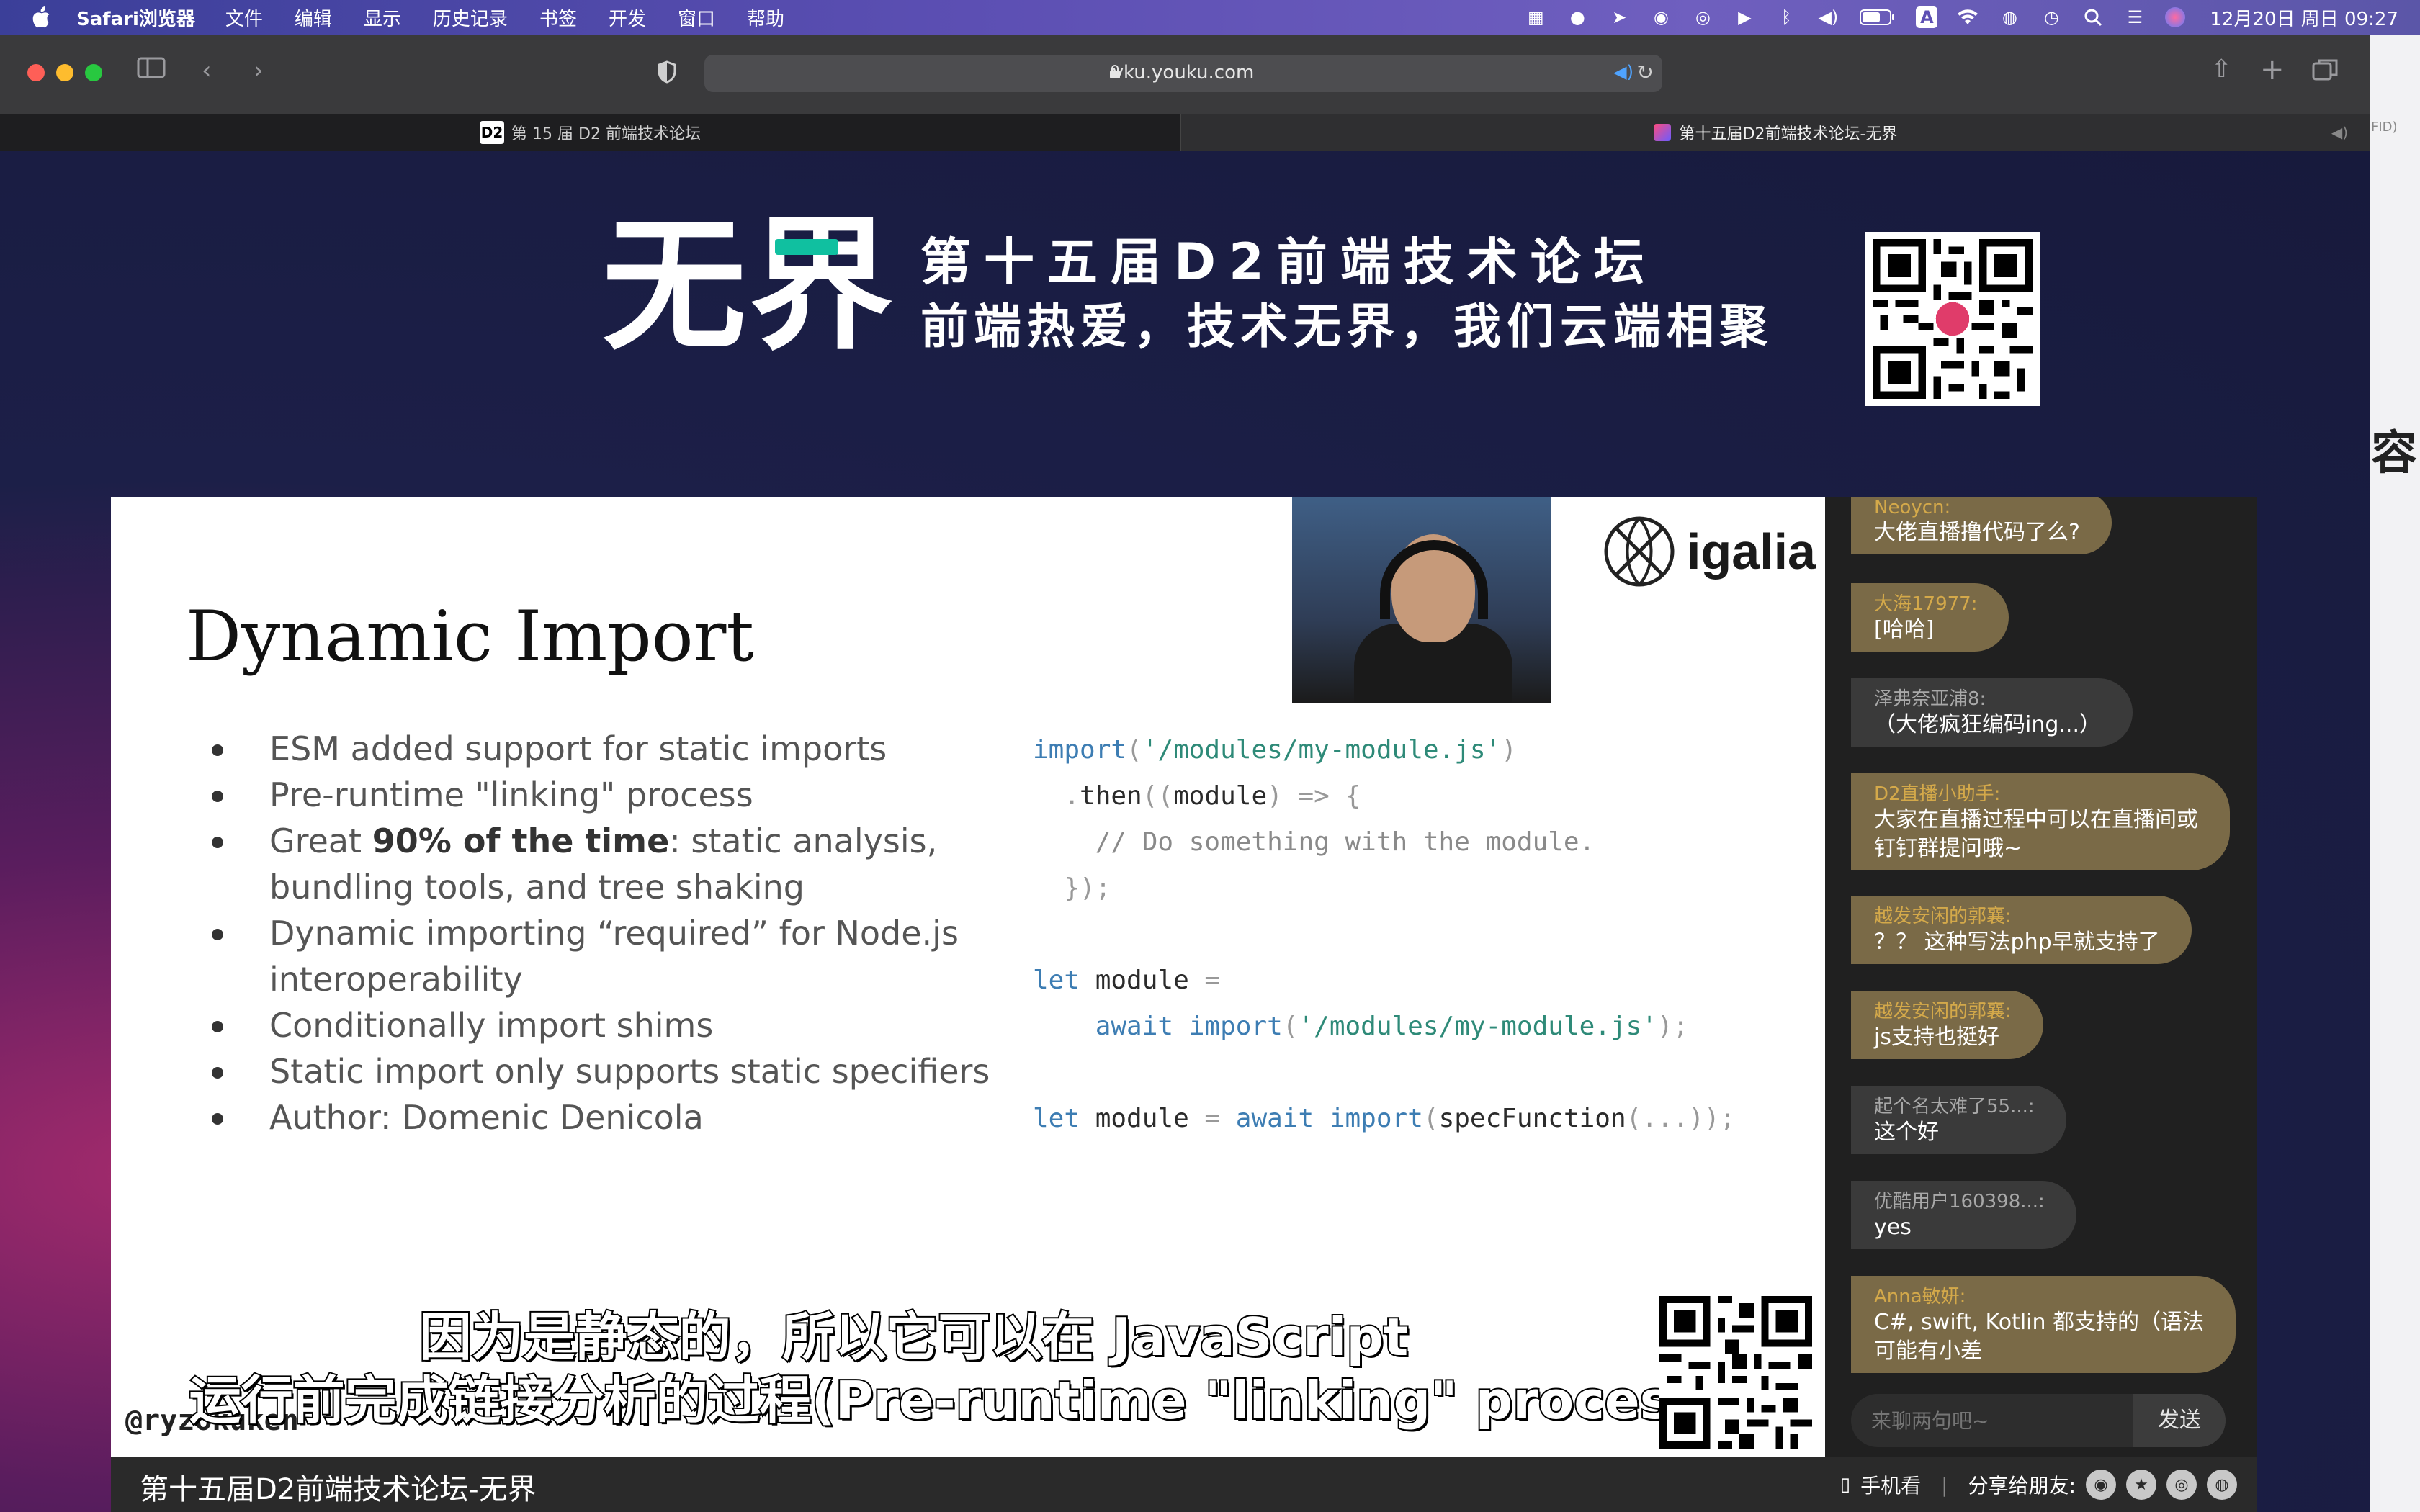 The image size is (2420, 1512). Describe the element at coordinates (1421, 600) in the screenshot. I see `speaker-webcam` at that location.